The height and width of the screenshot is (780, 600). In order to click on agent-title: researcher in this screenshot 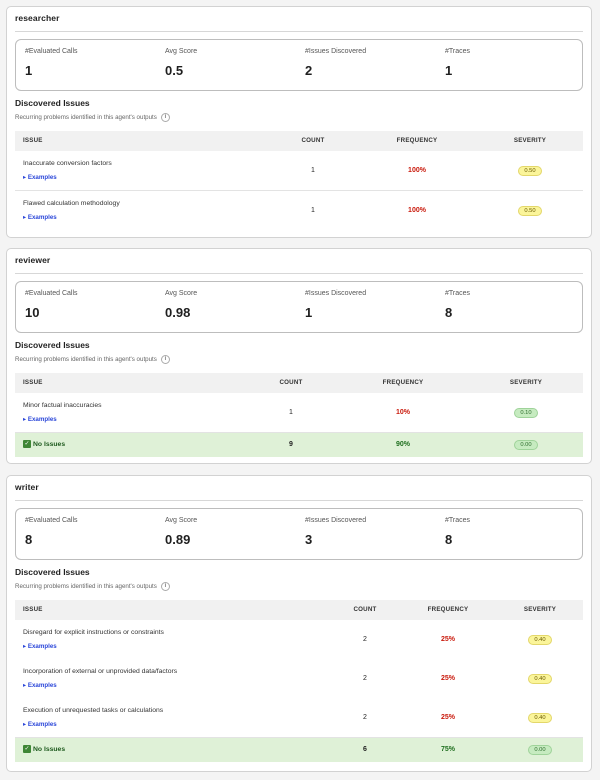, I will do `click(37, 18)`.